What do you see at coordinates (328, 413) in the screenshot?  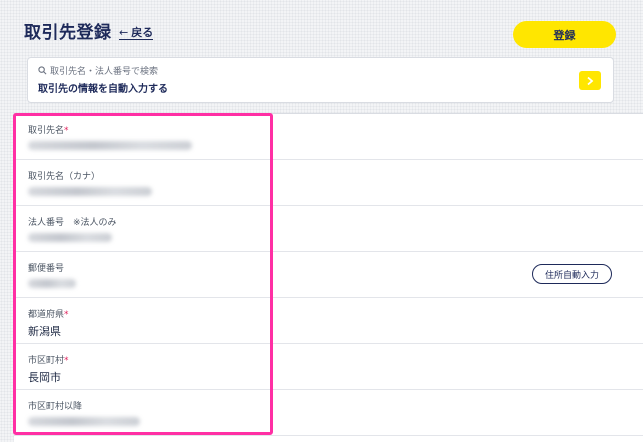 I see `field-address-detail: 市区町村以降` at bounding box center [328, 413].